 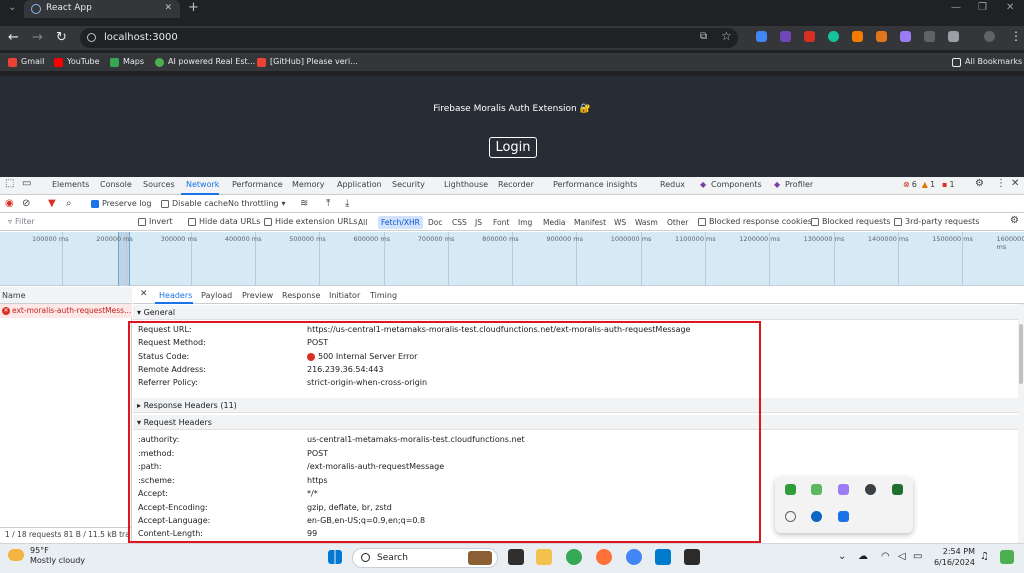 I want to click on tab-performance-insights: Performance insights, so click(x=595, y=184).